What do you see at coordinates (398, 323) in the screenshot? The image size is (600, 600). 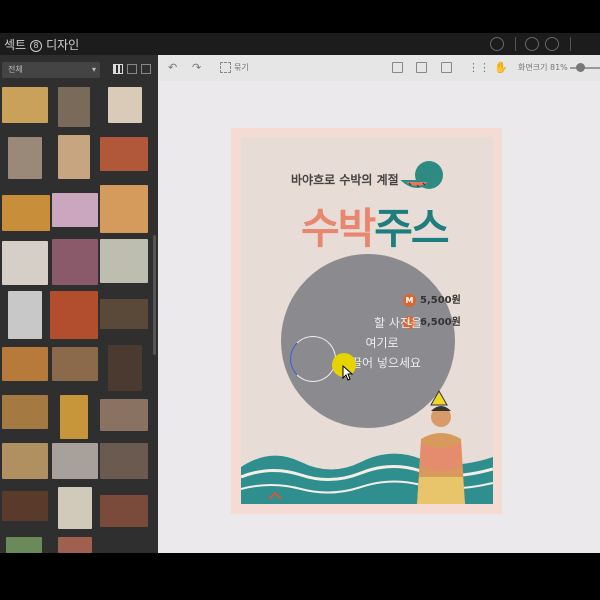 I see `drop-hint-line: 할 사진을` at bounding box center [398, 323].